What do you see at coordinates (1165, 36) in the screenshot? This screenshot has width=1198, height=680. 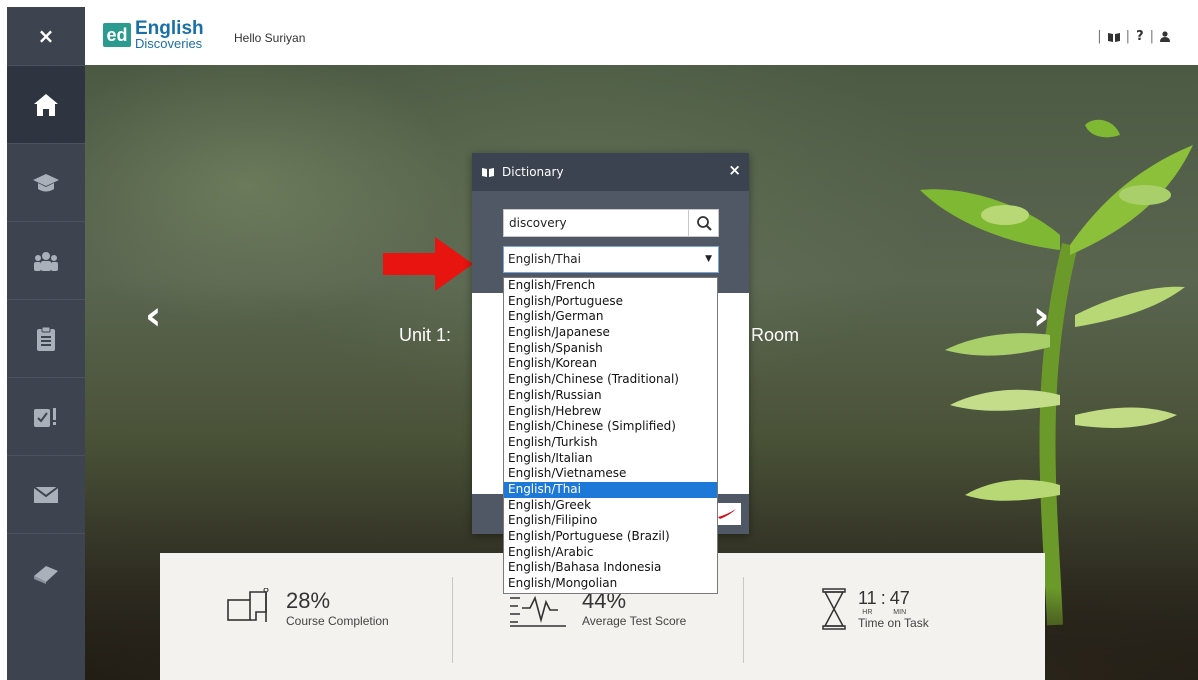 I see `user-profile-icon` at bounding box center [1165, 36].